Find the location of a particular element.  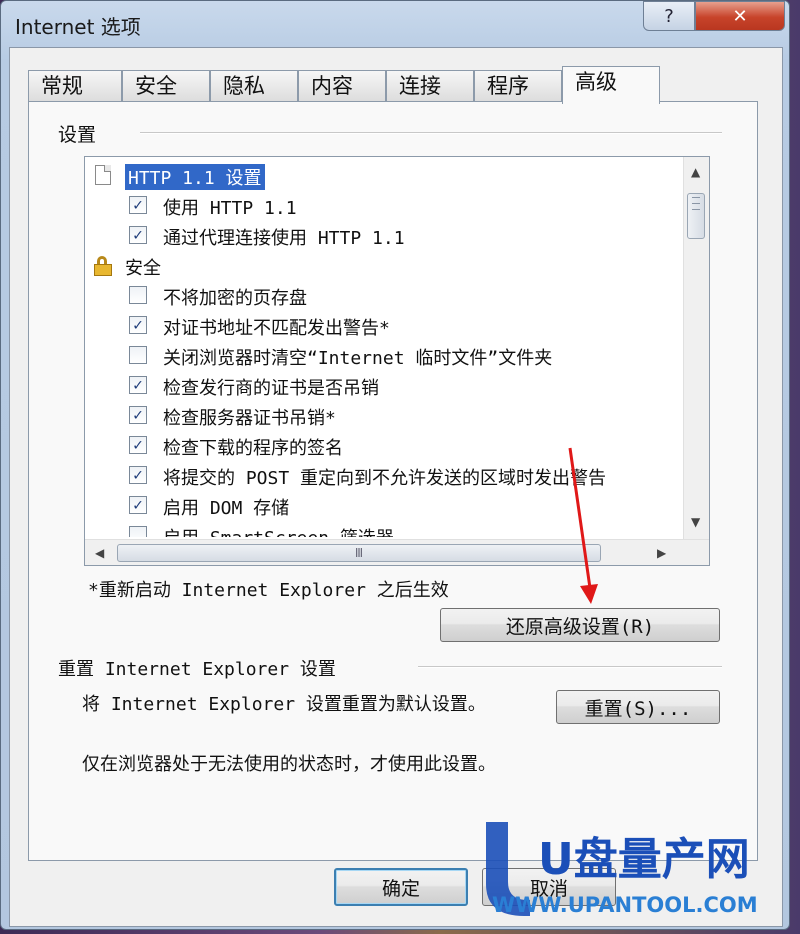

upantool-watermark: U盘量产网 WWW.UPANTOOL.COM is located at coordinates (622, 869).